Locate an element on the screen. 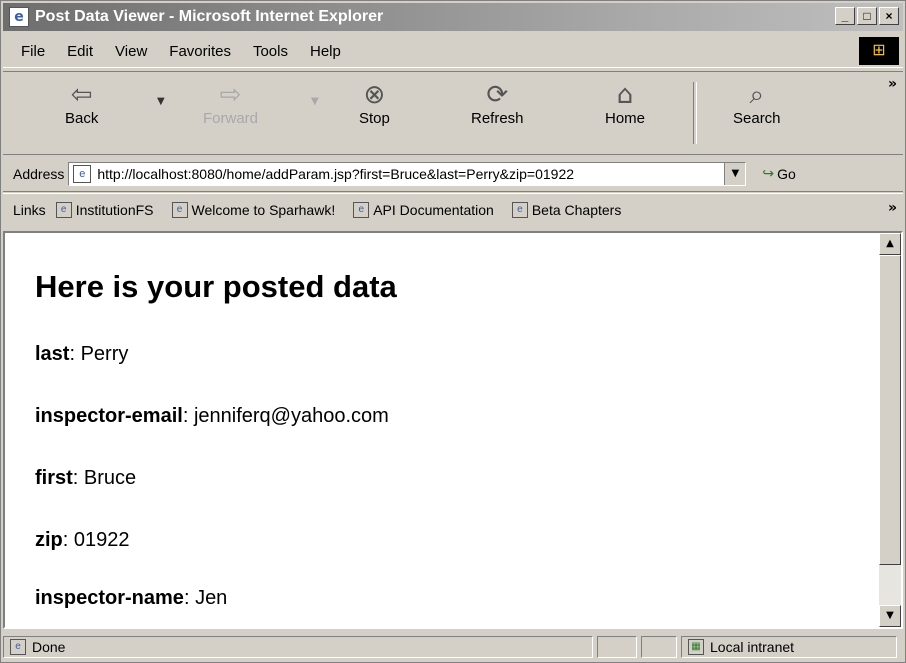 The width and height of the screenshot is (906, 663). link-label: Welcome to Sparhawk! is located at coordinates (263, 210).